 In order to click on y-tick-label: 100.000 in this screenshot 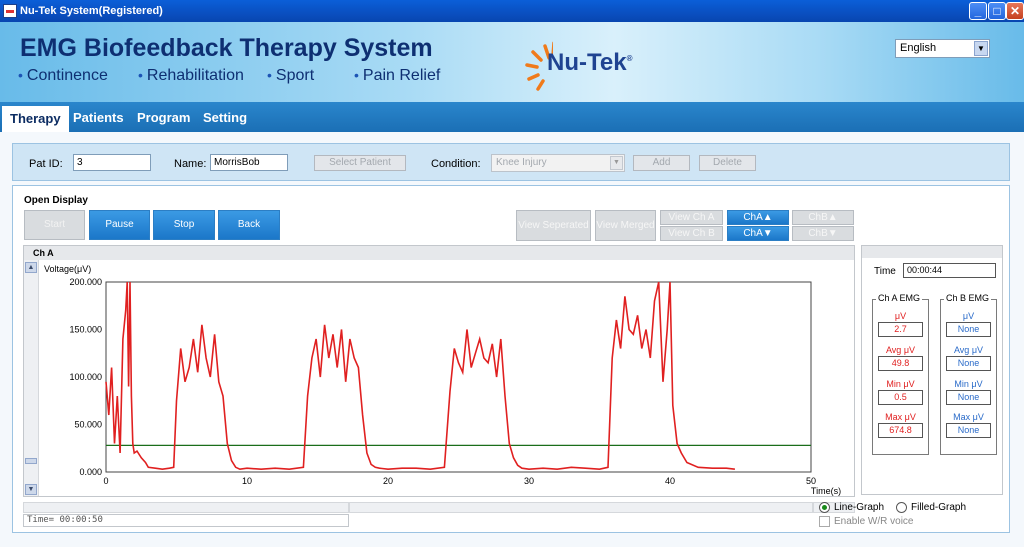, I will do `click(85, 377)`.